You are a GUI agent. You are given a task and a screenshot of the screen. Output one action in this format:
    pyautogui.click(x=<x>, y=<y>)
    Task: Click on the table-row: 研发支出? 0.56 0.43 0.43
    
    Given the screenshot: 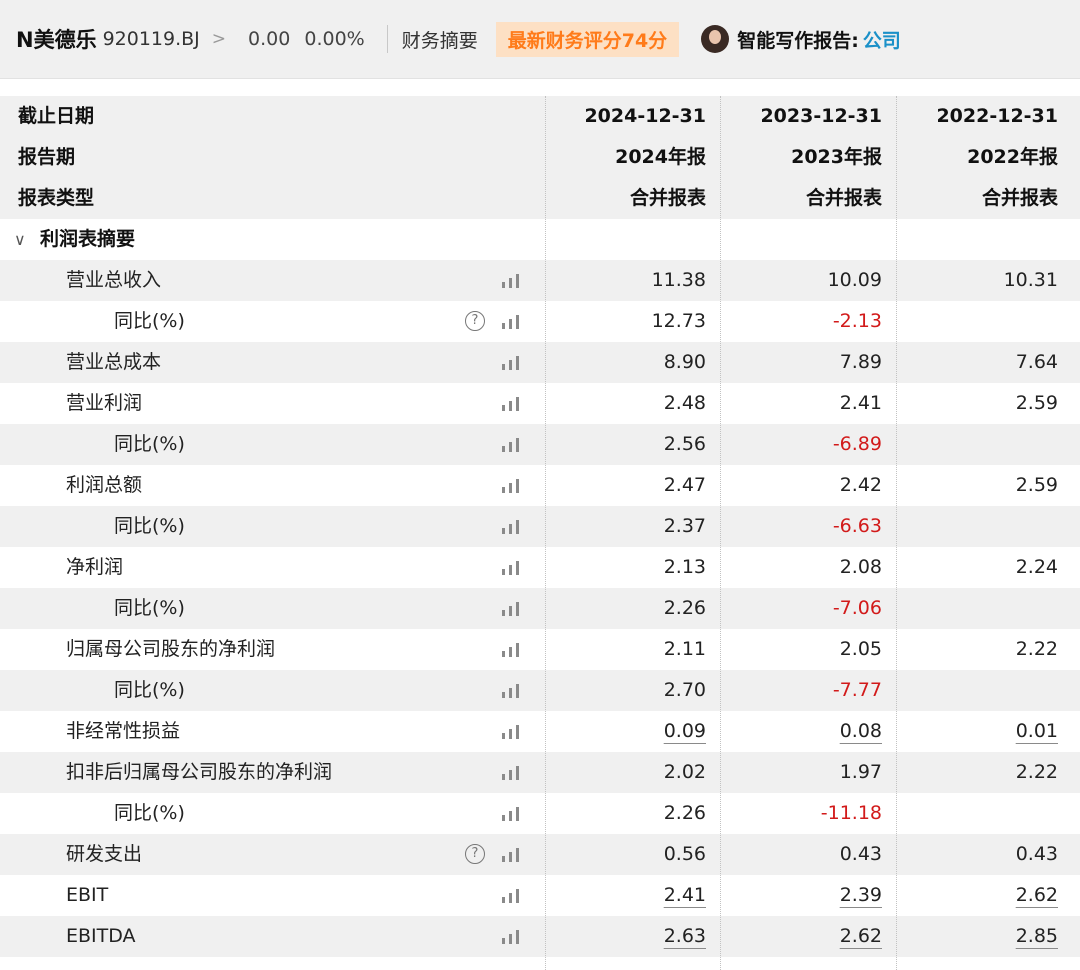 What is the action you would take?
    pyautogui.click(x=540, y=854)
    